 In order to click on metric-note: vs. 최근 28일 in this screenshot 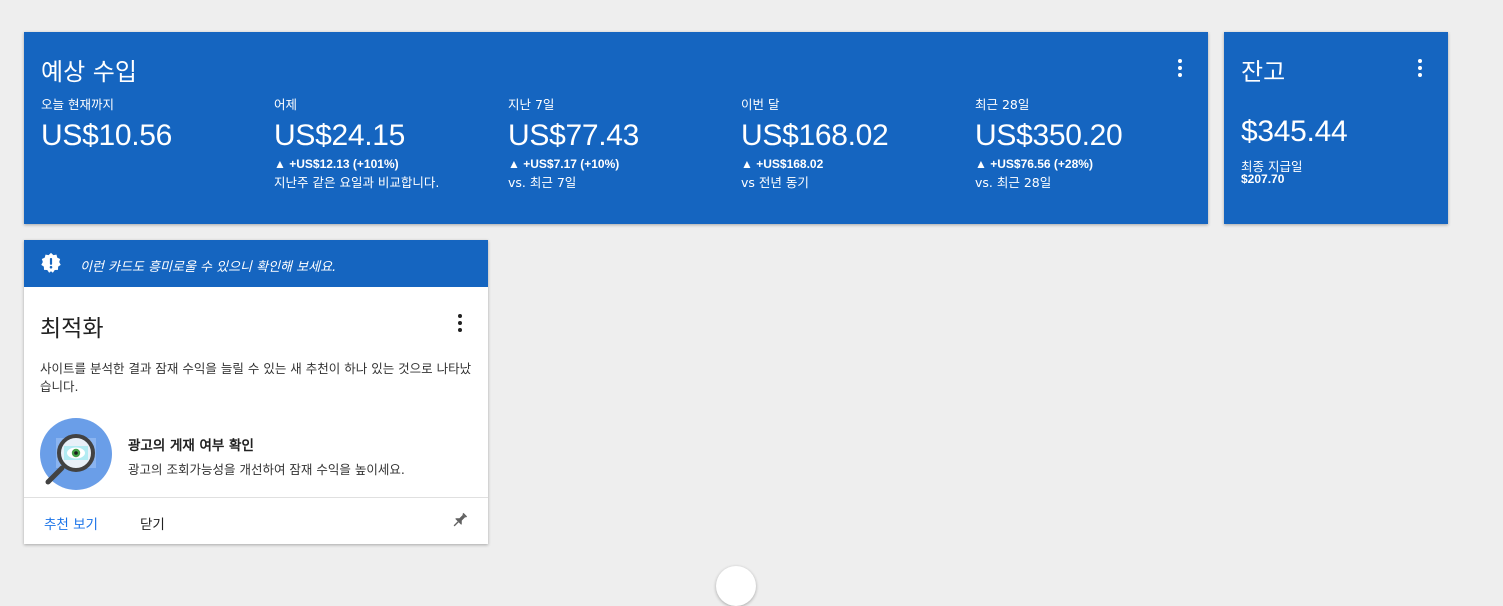, I will do `click(1013, 182)`.